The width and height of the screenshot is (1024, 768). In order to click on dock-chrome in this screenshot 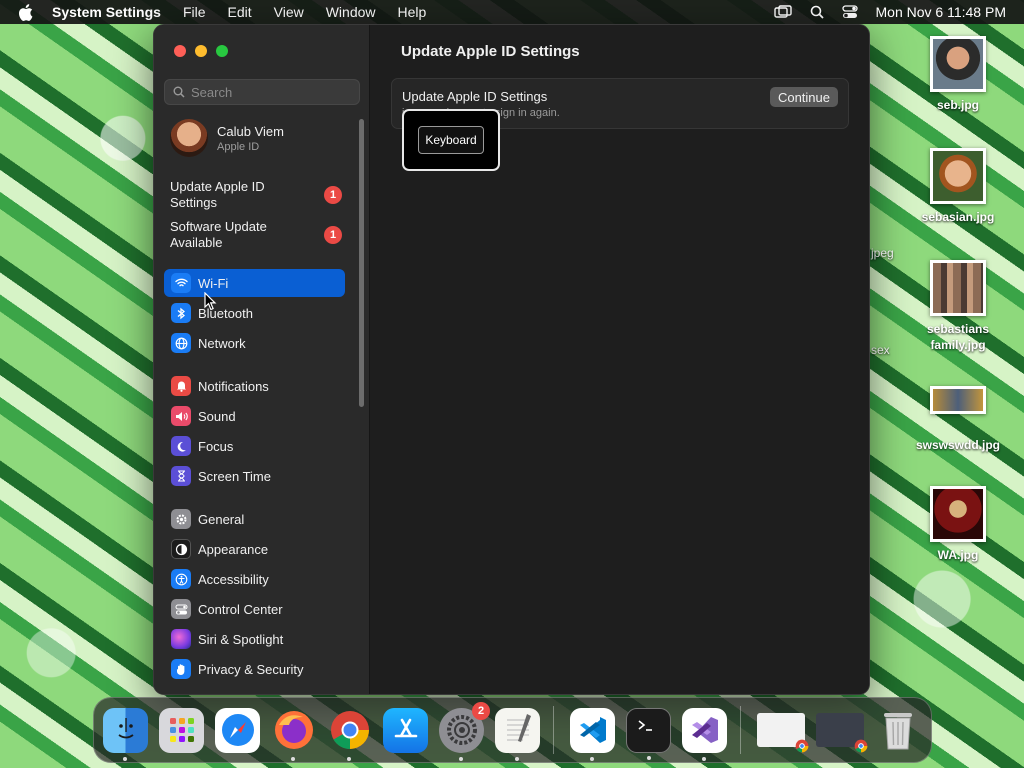, I will do `click(349, 734)`.